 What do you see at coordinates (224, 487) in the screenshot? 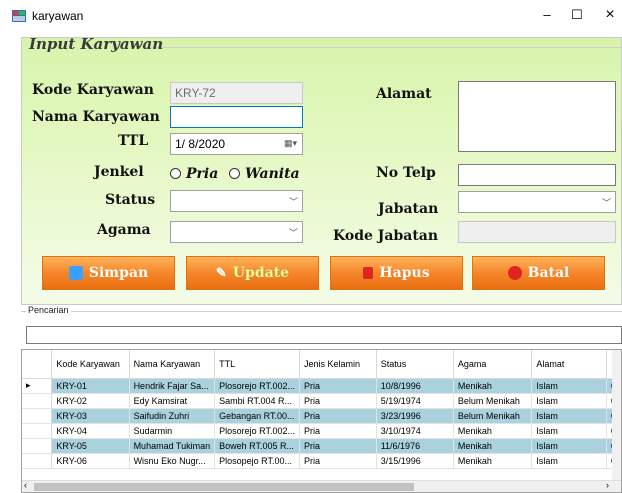
I see `scrollbar-thumb` at bounding box center [224, 487].